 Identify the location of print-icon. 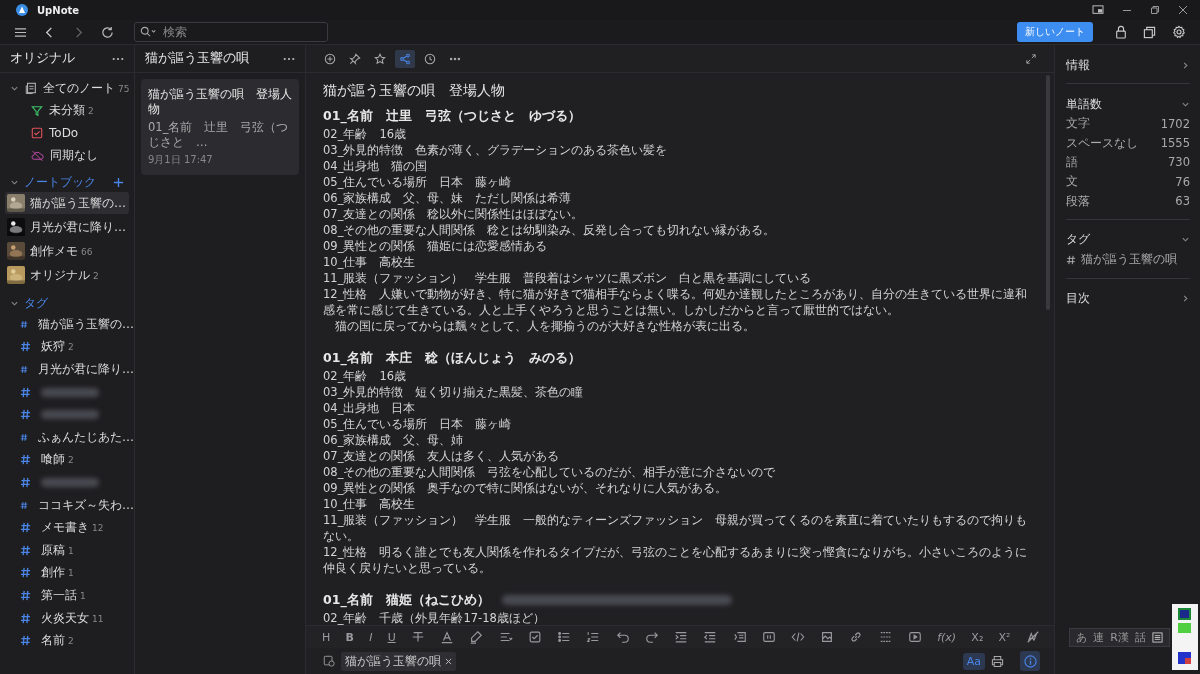
(997, 661).